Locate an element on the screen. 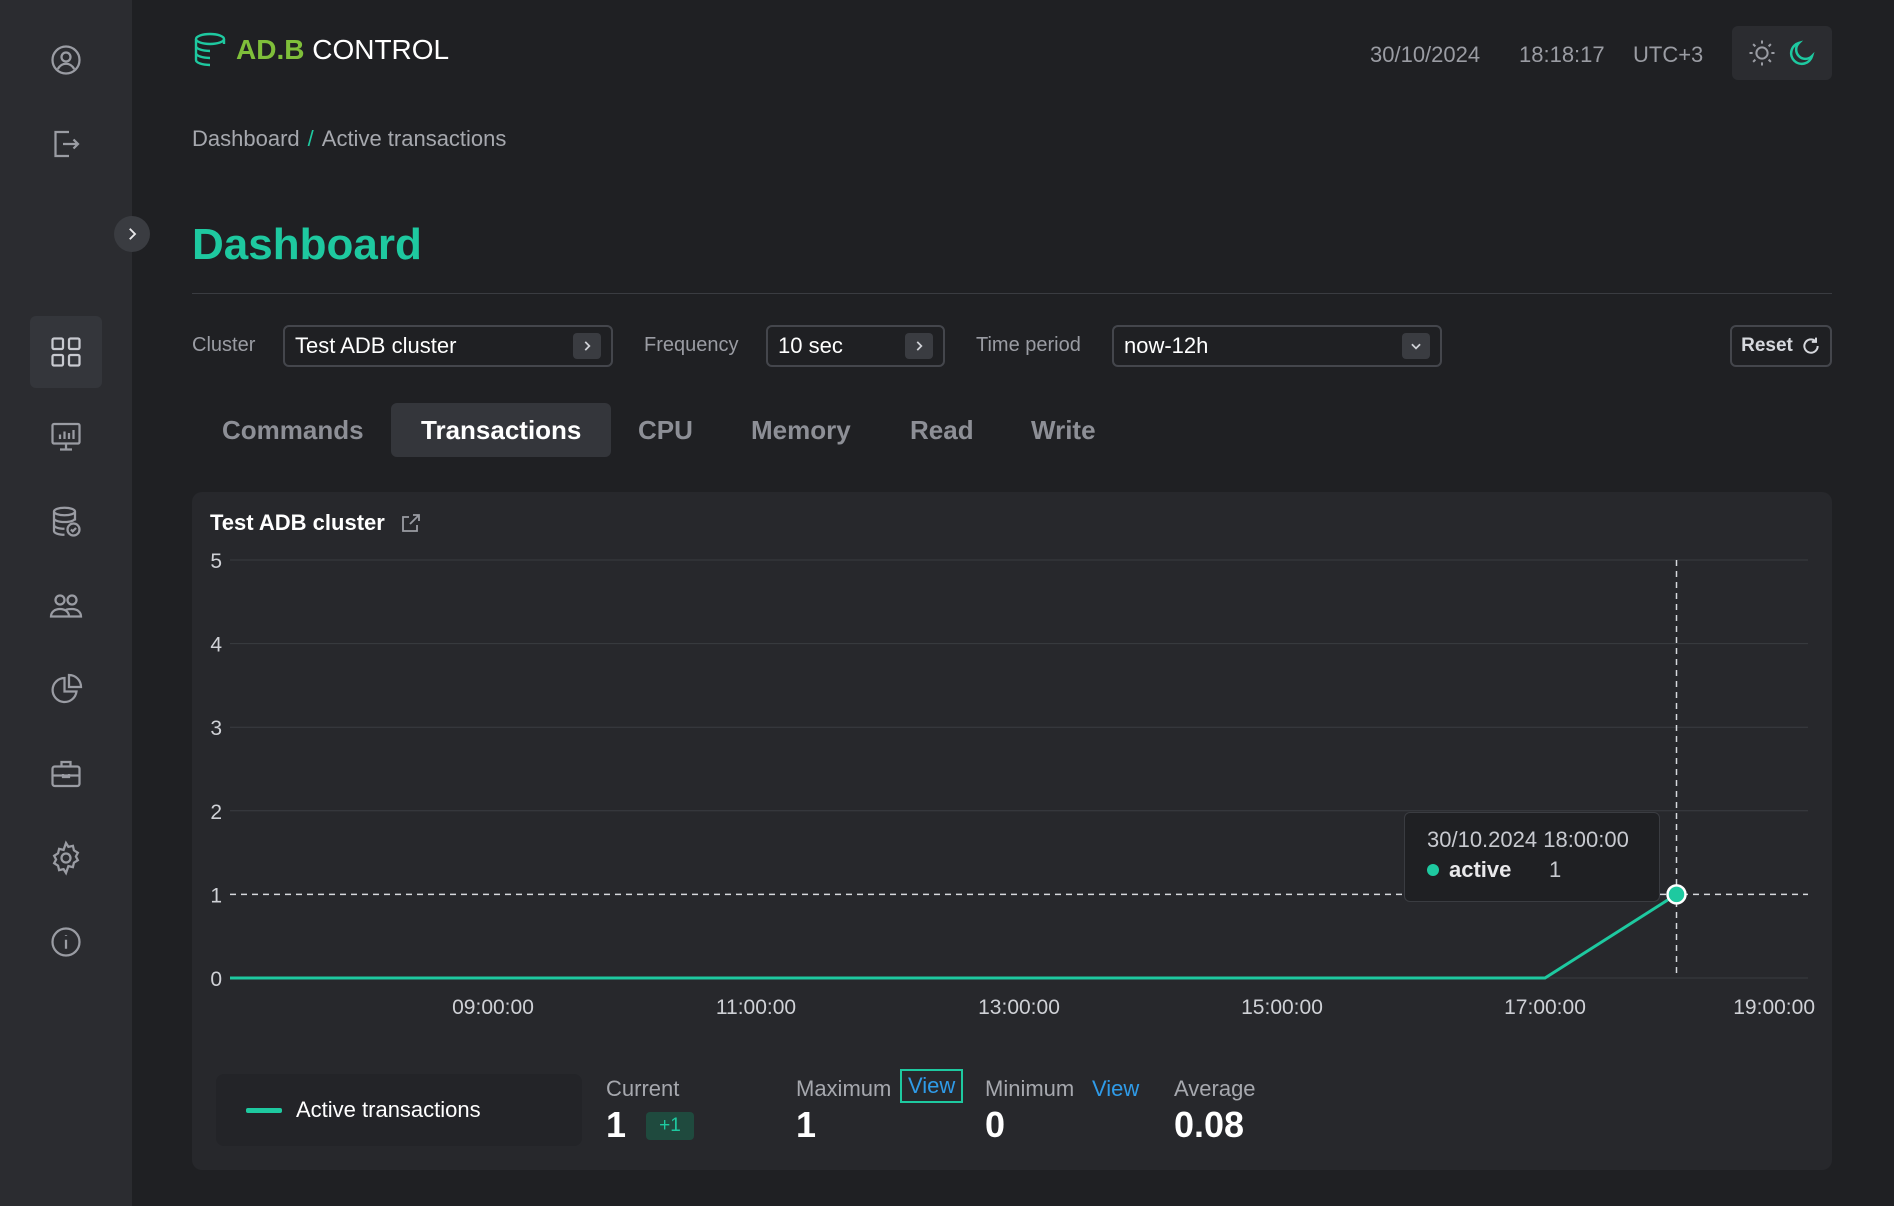 This screenshot has width=1894, height=1206. y-tick-label: 4 is located at coordinates (216, 645).